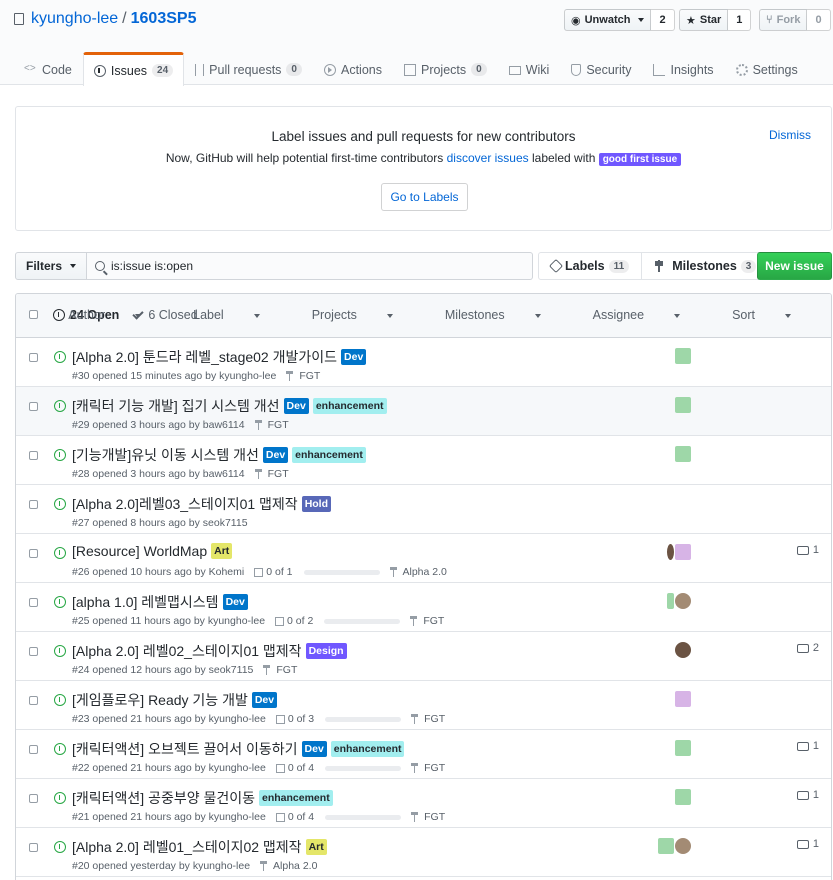 The width and height of the screenshot is (833, 880). What do you see at coordinates (176, 406) in the screenshot?
I see `issue-title-link: [캐릭터 기능 개발] 집기 시스템 개선` at bounding box center [176, 406].